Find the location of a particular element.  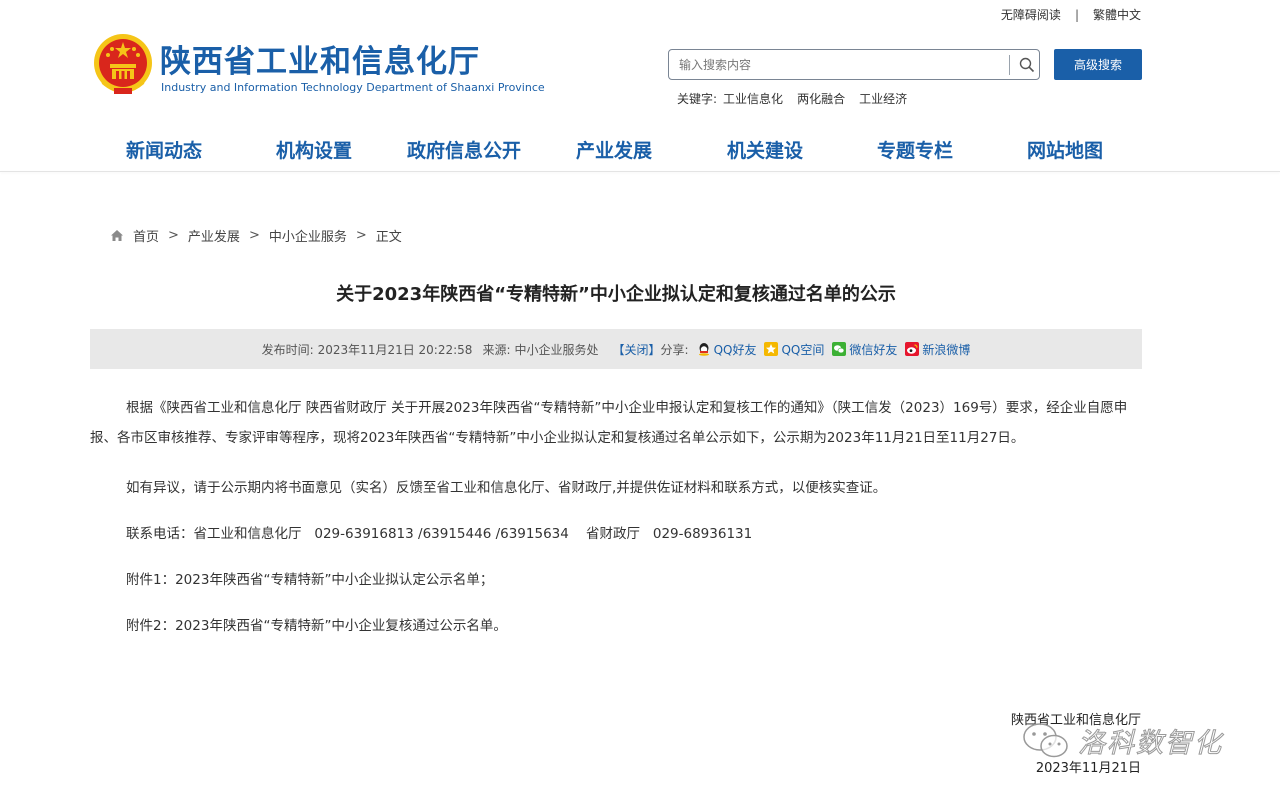

search-button is located at coordinates (1027, 65).